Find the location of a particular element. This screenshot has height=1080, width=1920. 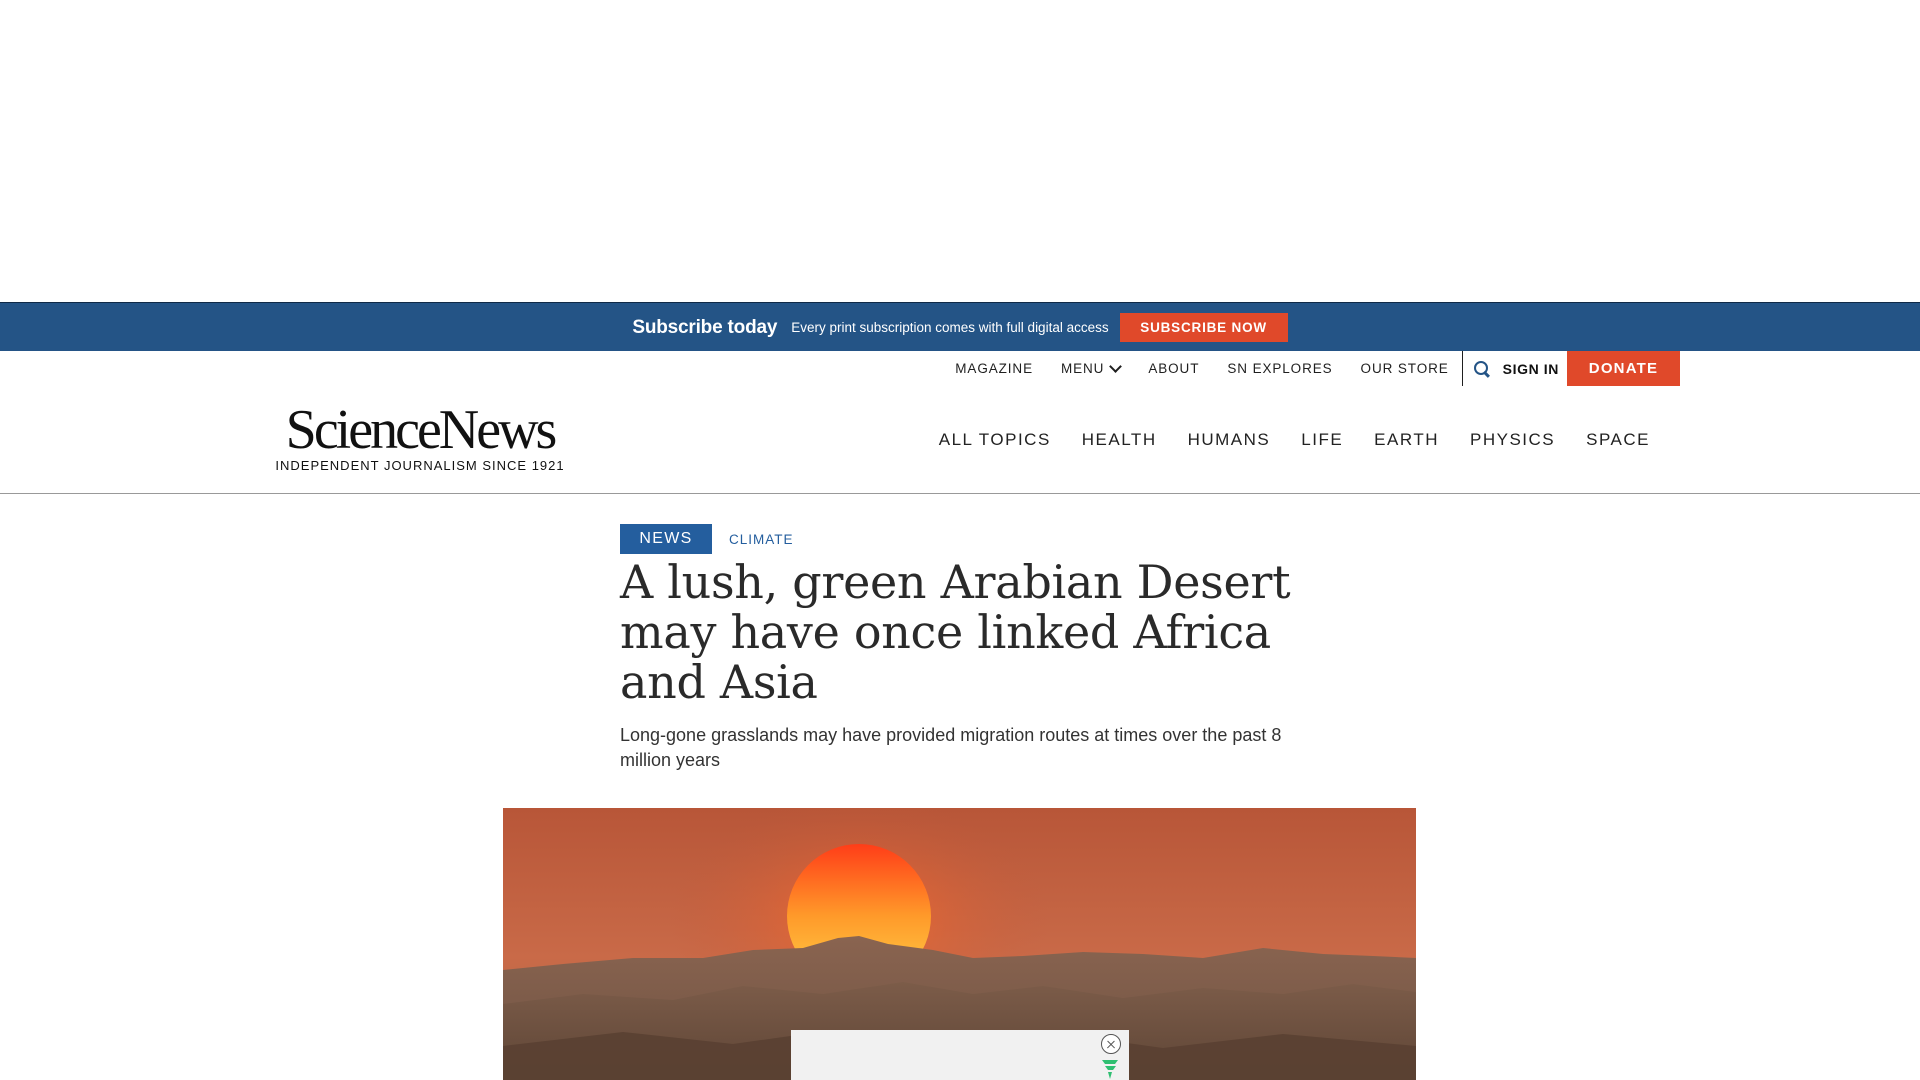

sign-in-link: SIGN IN is located at coordinates (1531, 369).